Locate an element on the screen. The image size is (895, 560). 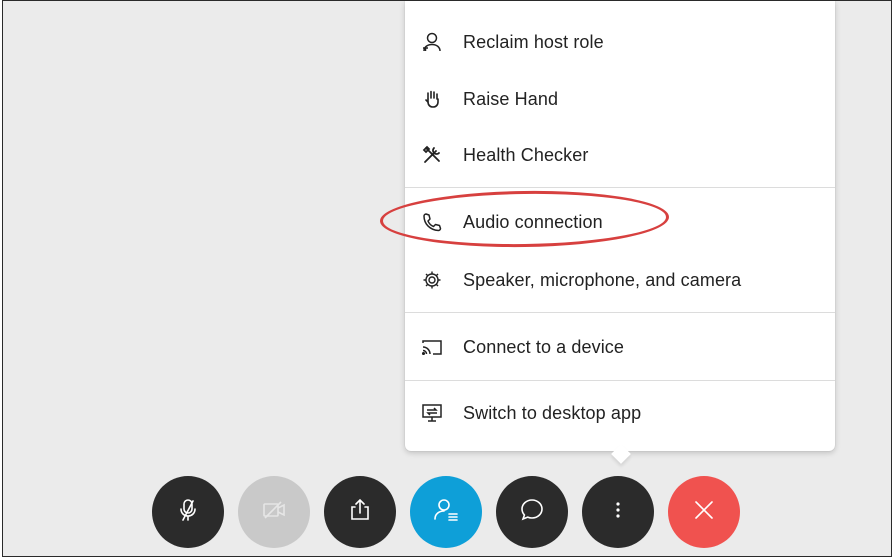
menu-item-reclaim-host-role: Reclaim host role is located at coordinates (620, 42).